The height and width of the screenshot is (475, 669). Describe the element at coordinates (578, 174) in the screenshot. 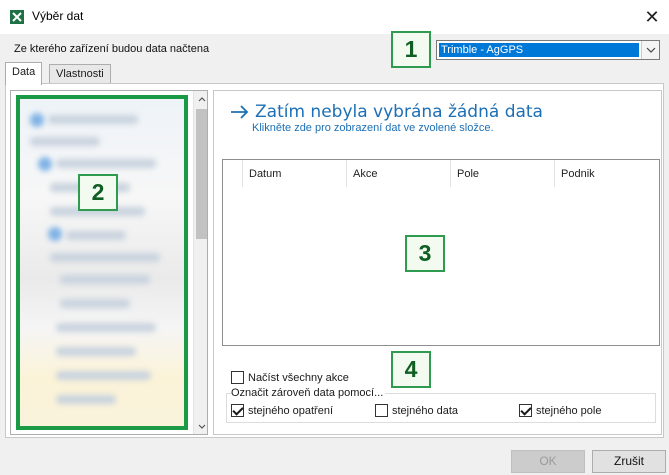

I see `column-header-company: Podnik` at that location.